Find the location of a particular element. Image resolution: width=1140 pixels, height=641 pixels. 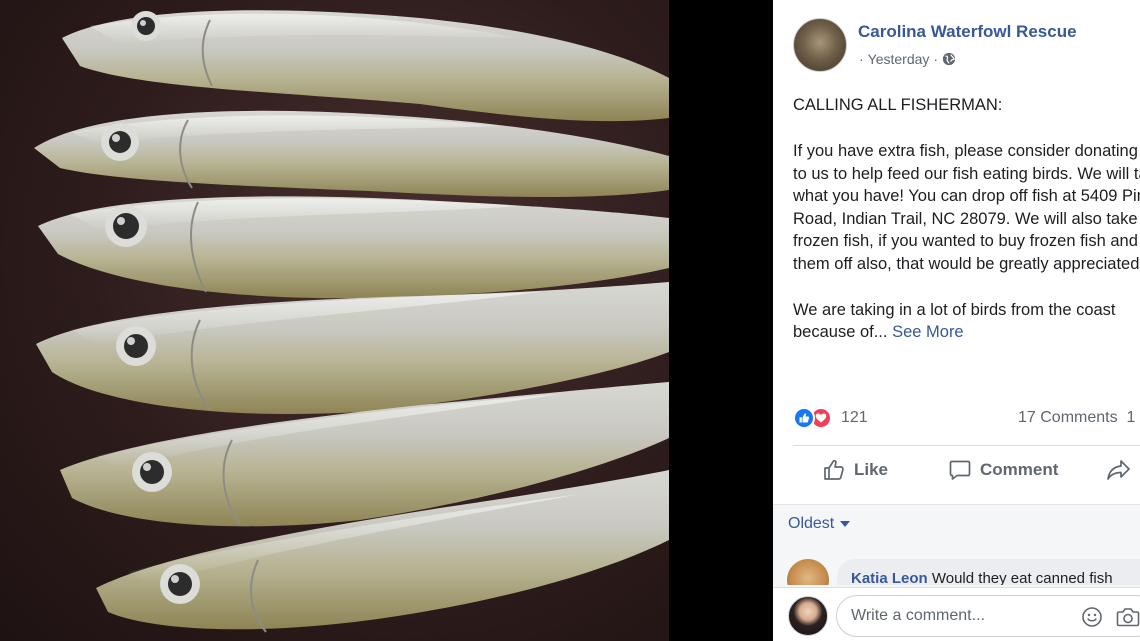

write-comment-row is located at coordinates (956, 614).